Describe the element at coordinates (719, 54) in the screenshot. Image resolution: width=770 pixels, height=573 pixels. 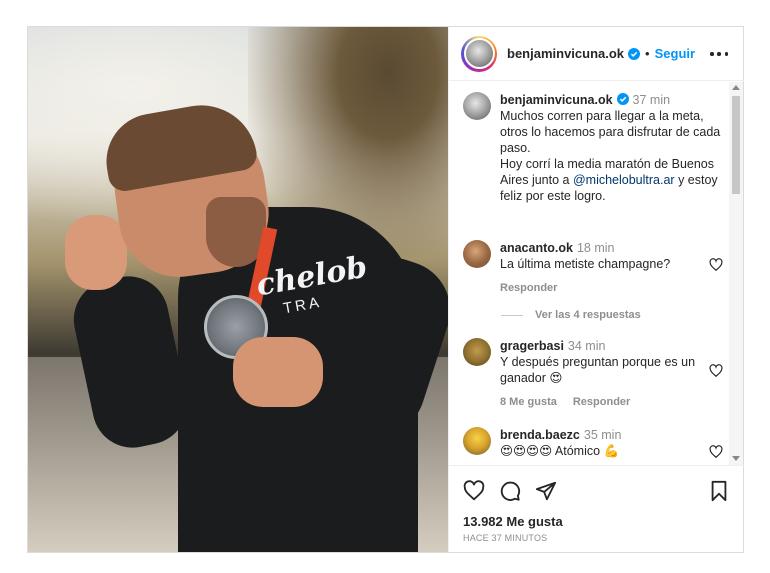
I see `more-icon` at that location.